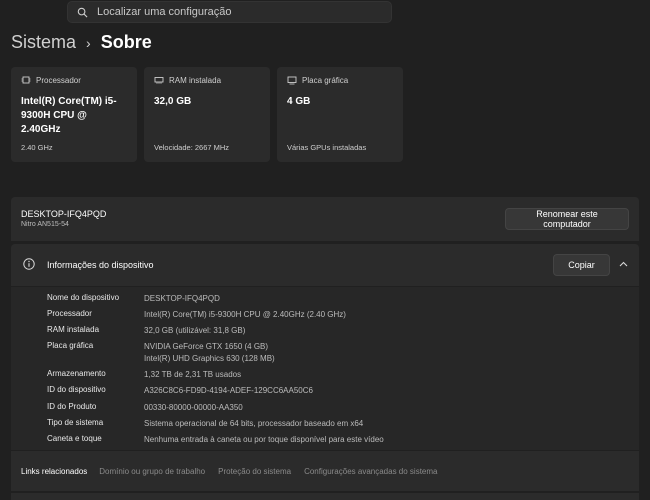 The image size is (650, 500). Describe the element at coordinates (37, 147) in the screenshot. I see `card-sub: 2.40 GHz` at that location.